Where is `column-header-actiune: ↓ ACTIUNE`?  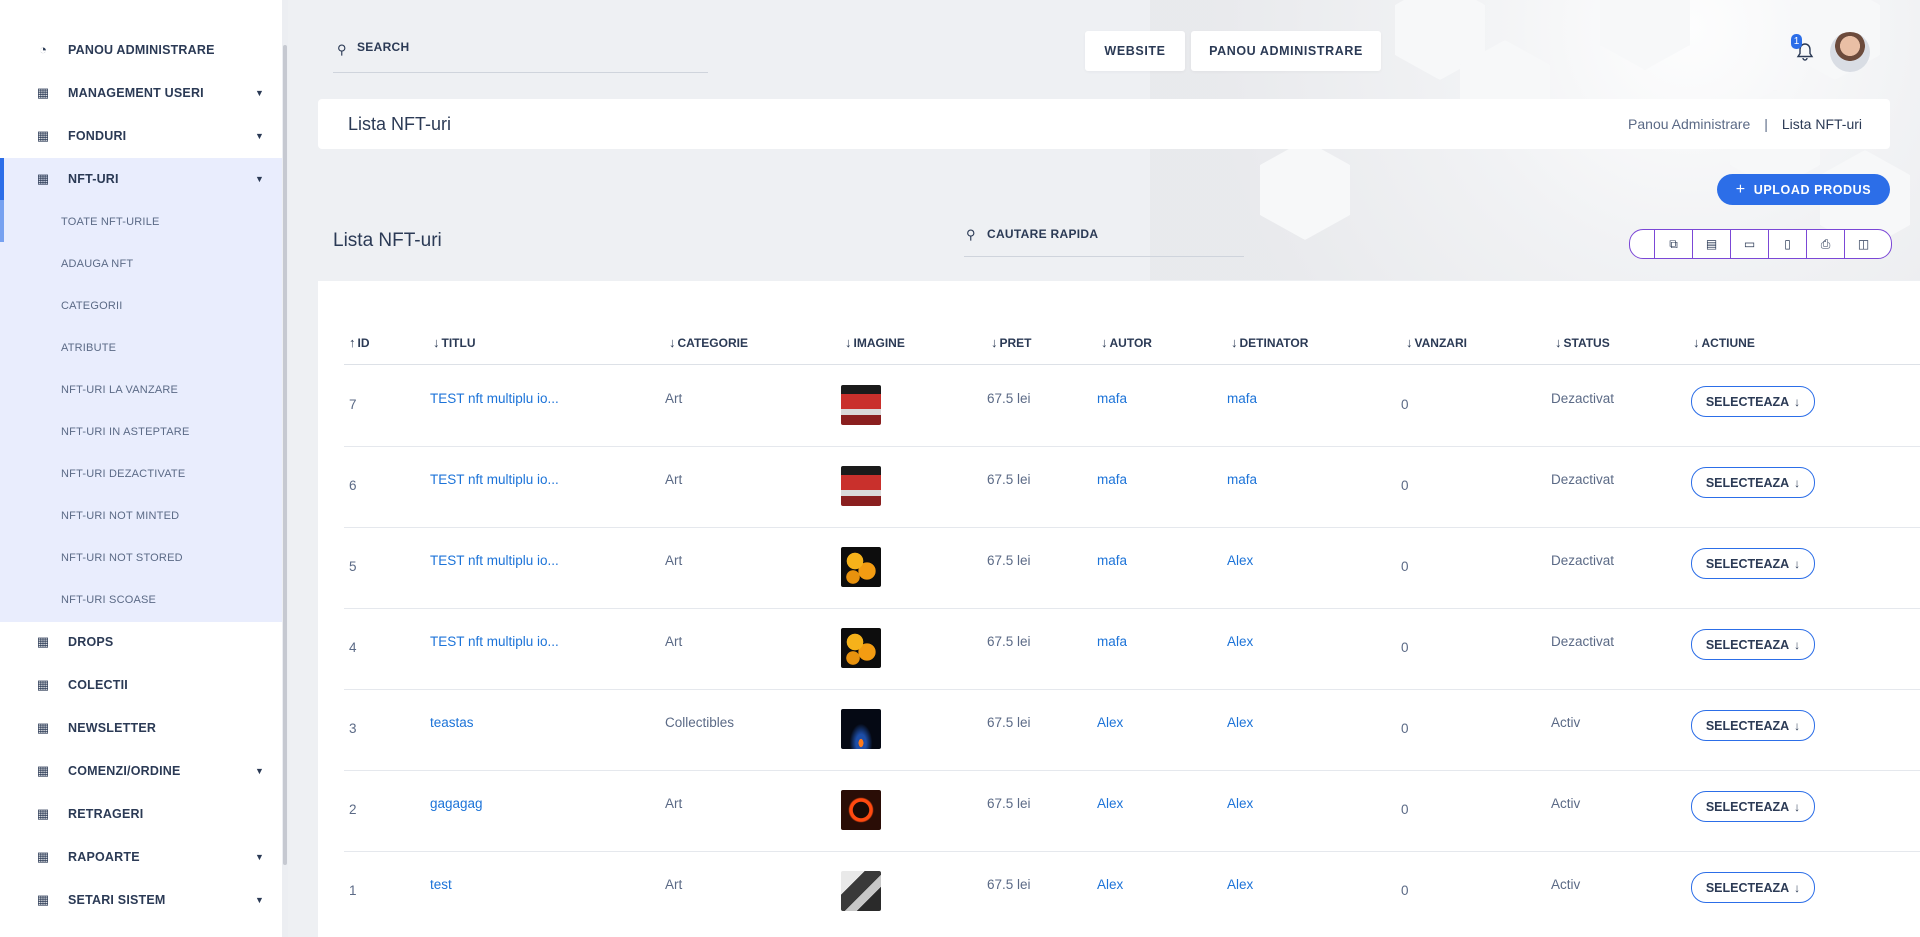
column-header-actiune: ↓ ACTIUNE is located at coordinates (1724, 342).